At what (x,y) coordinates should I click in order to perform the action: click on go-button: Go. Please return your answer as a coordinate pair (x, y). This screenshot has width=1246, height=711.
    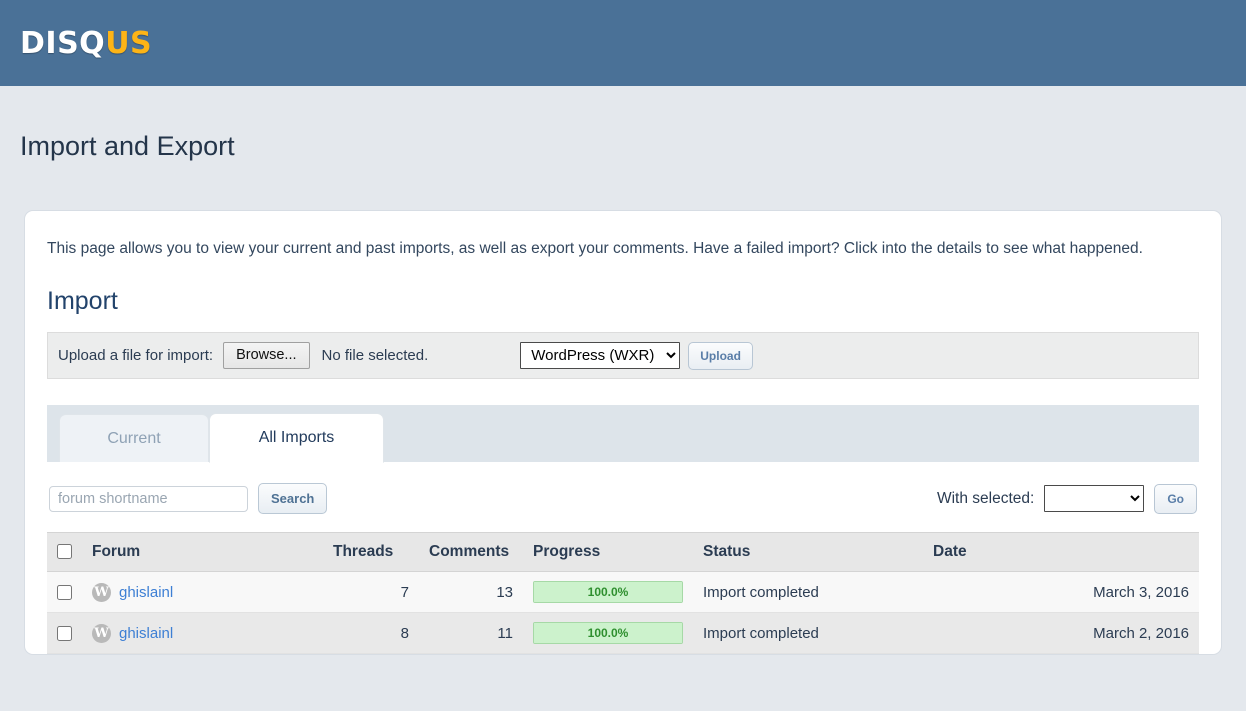
    Looking at the image, I should click on (1175, 498).